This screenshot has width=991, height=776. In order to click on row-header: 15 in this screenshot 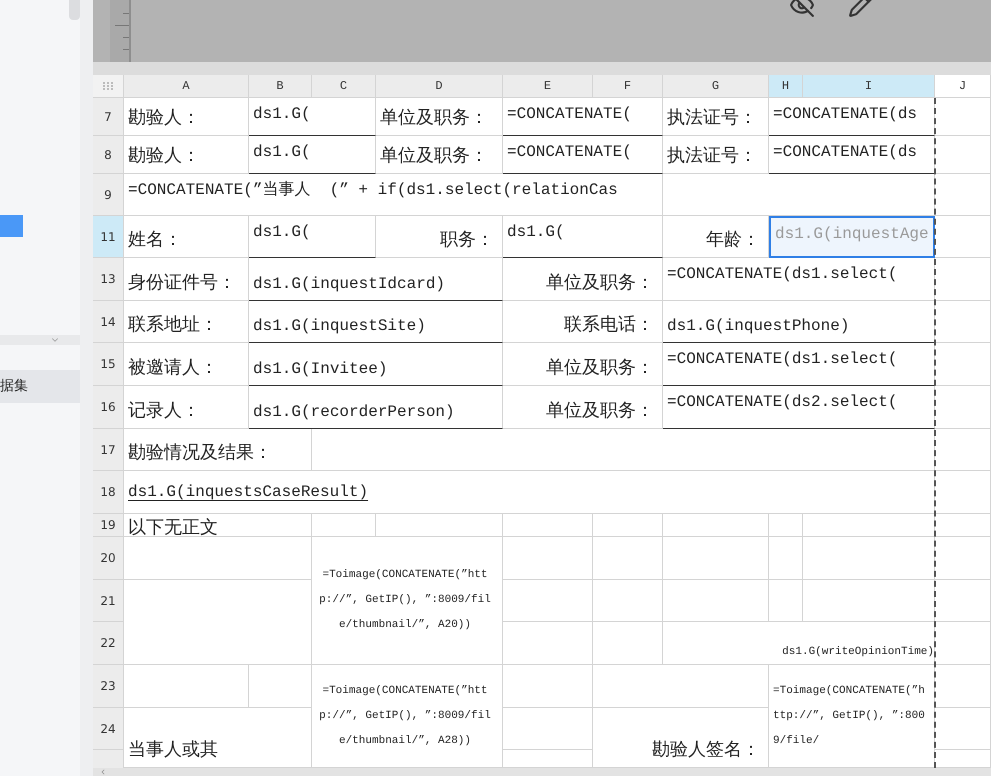, I will do `click(108, 364)`.